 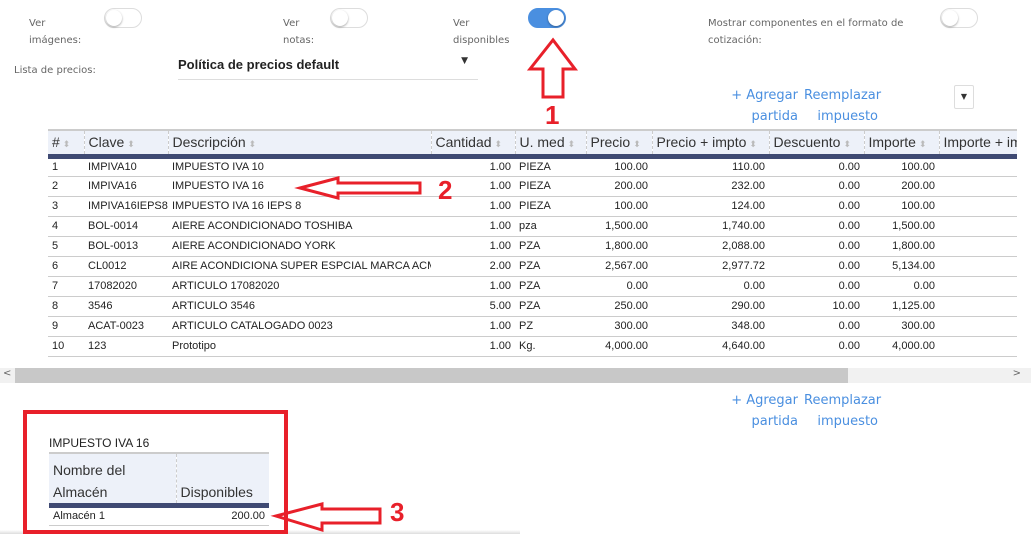 I want to click on annotation-3: 3, so click(x=397, y=512).